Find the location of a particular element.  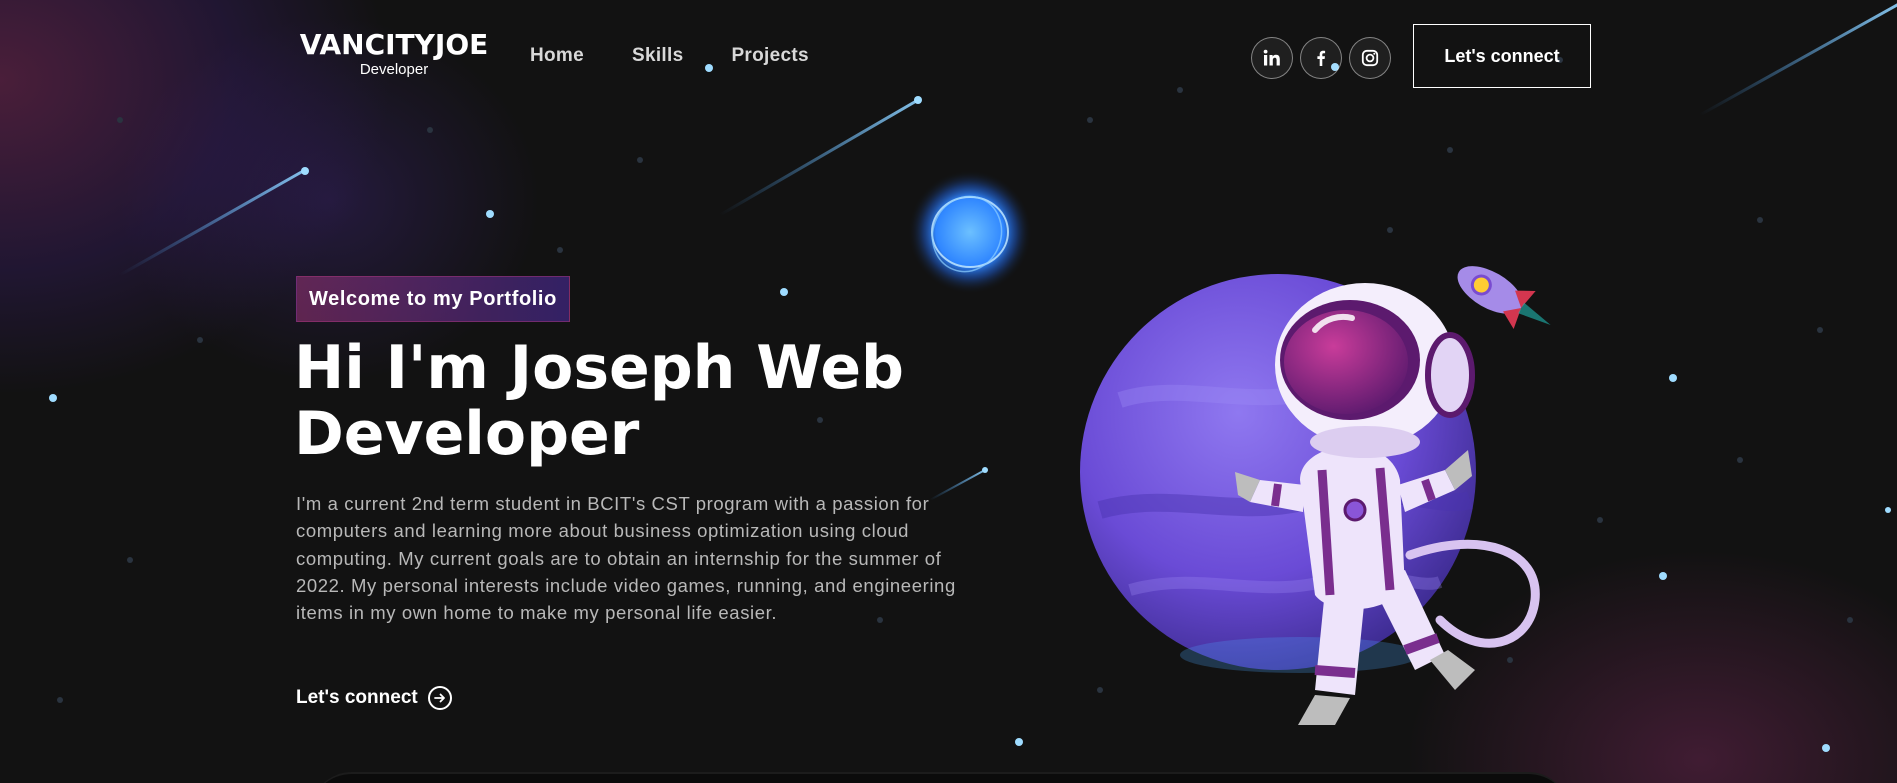

logo-title: VANCITYJOE is located at coordinates (394, 44).